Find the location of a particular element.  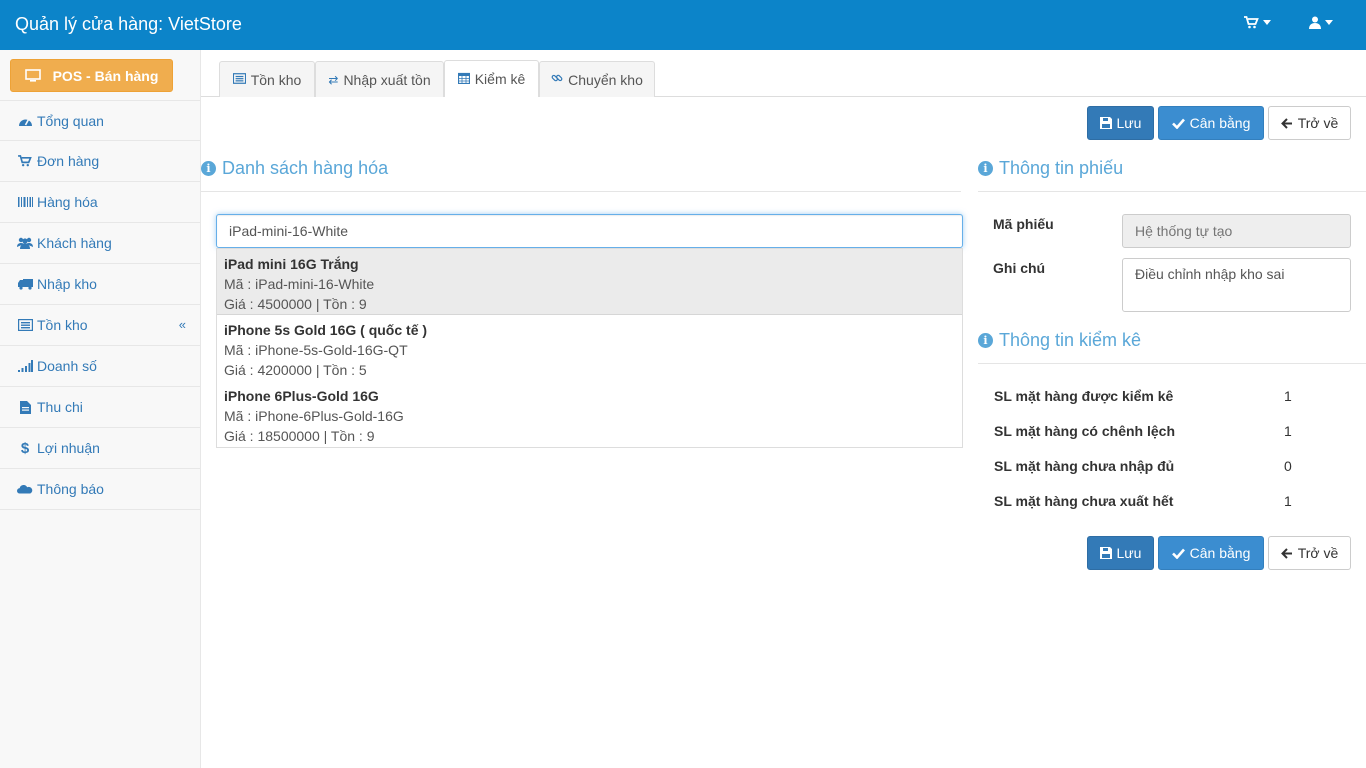

sidebar-item-ton-kho: Tồn kho « is located at coordinates (100, 325).